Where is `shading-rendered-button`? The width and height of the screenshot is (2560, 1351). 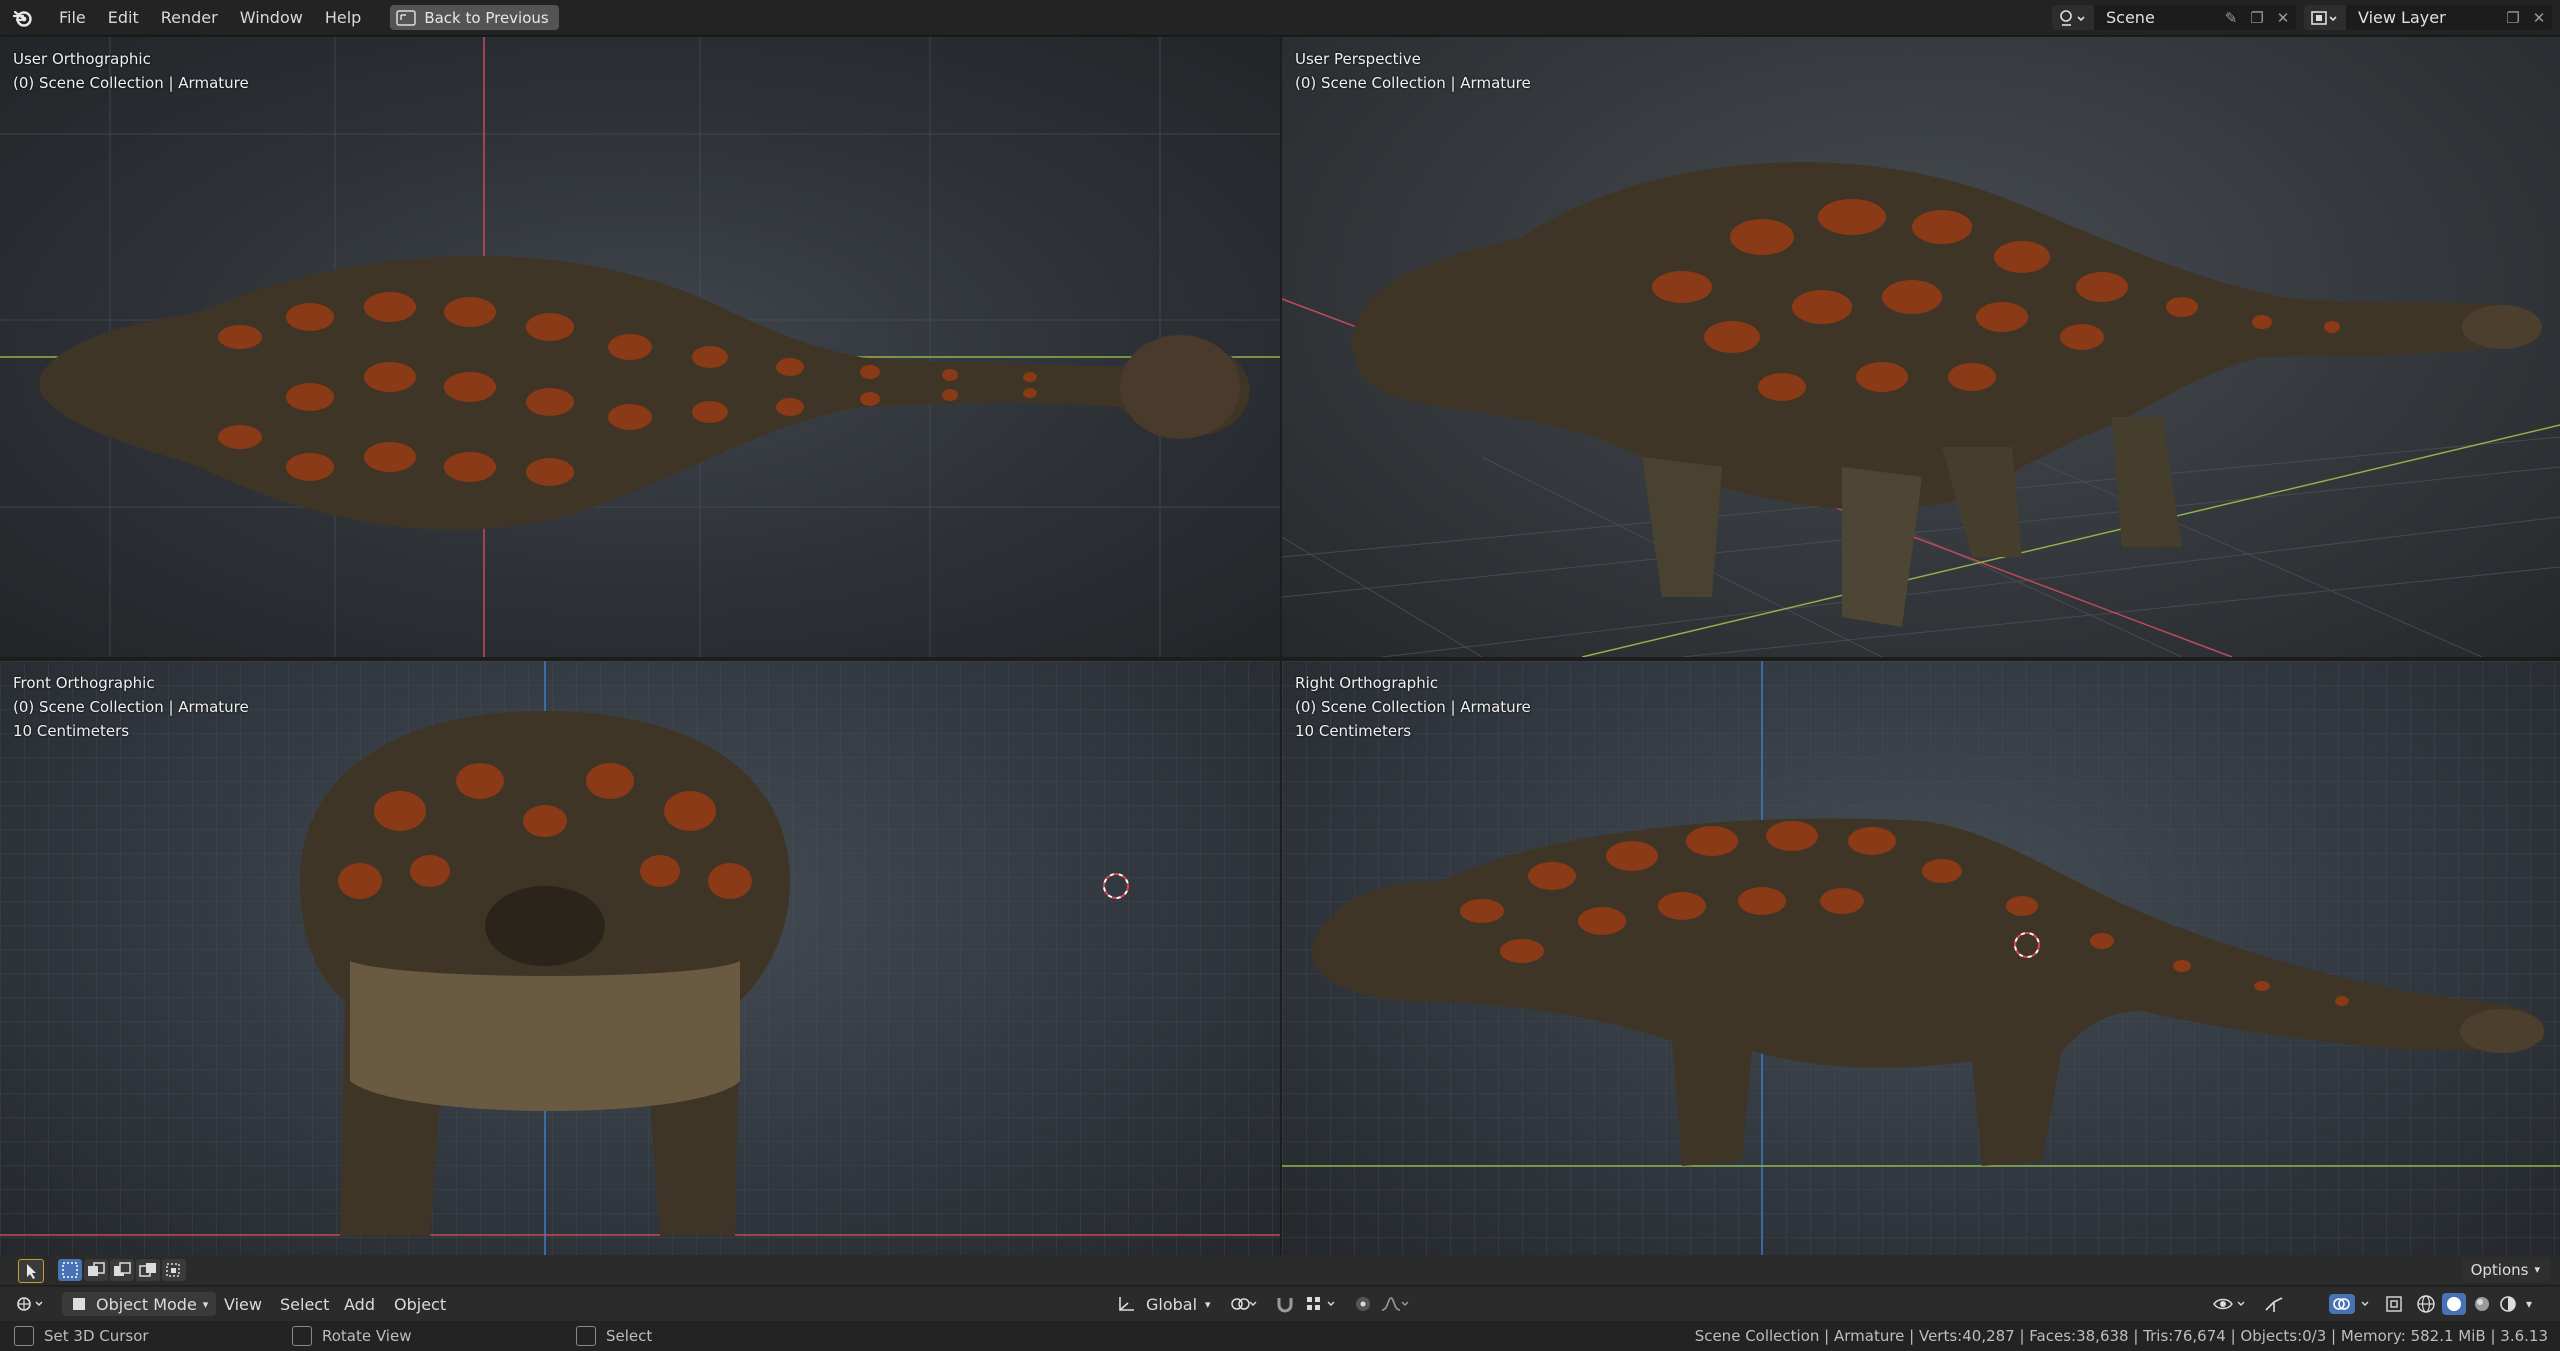
shading-rendered-button is located at coordinates (2508, 1304).